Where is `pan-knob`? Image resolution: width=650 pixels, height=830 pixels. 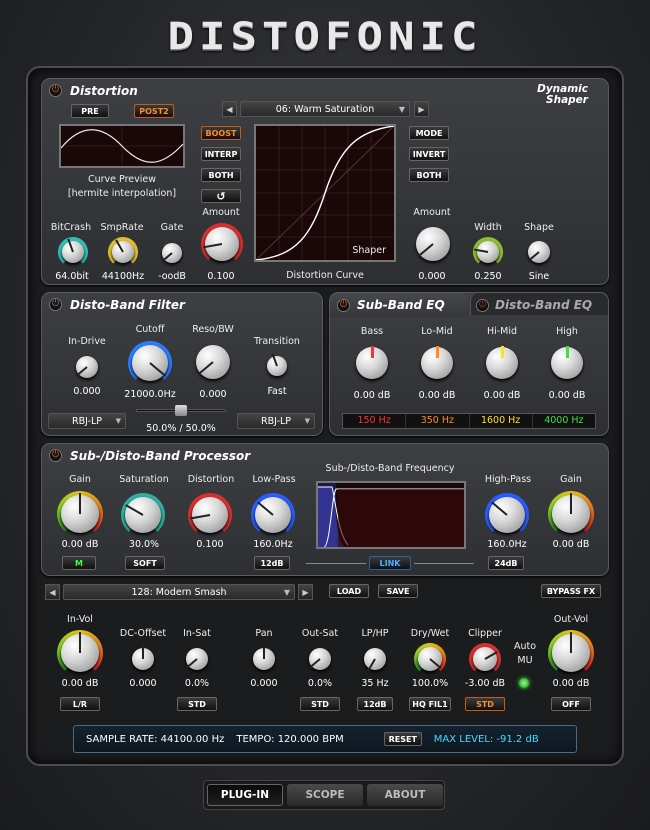
pan-knob is located at coordinates (264, 659).